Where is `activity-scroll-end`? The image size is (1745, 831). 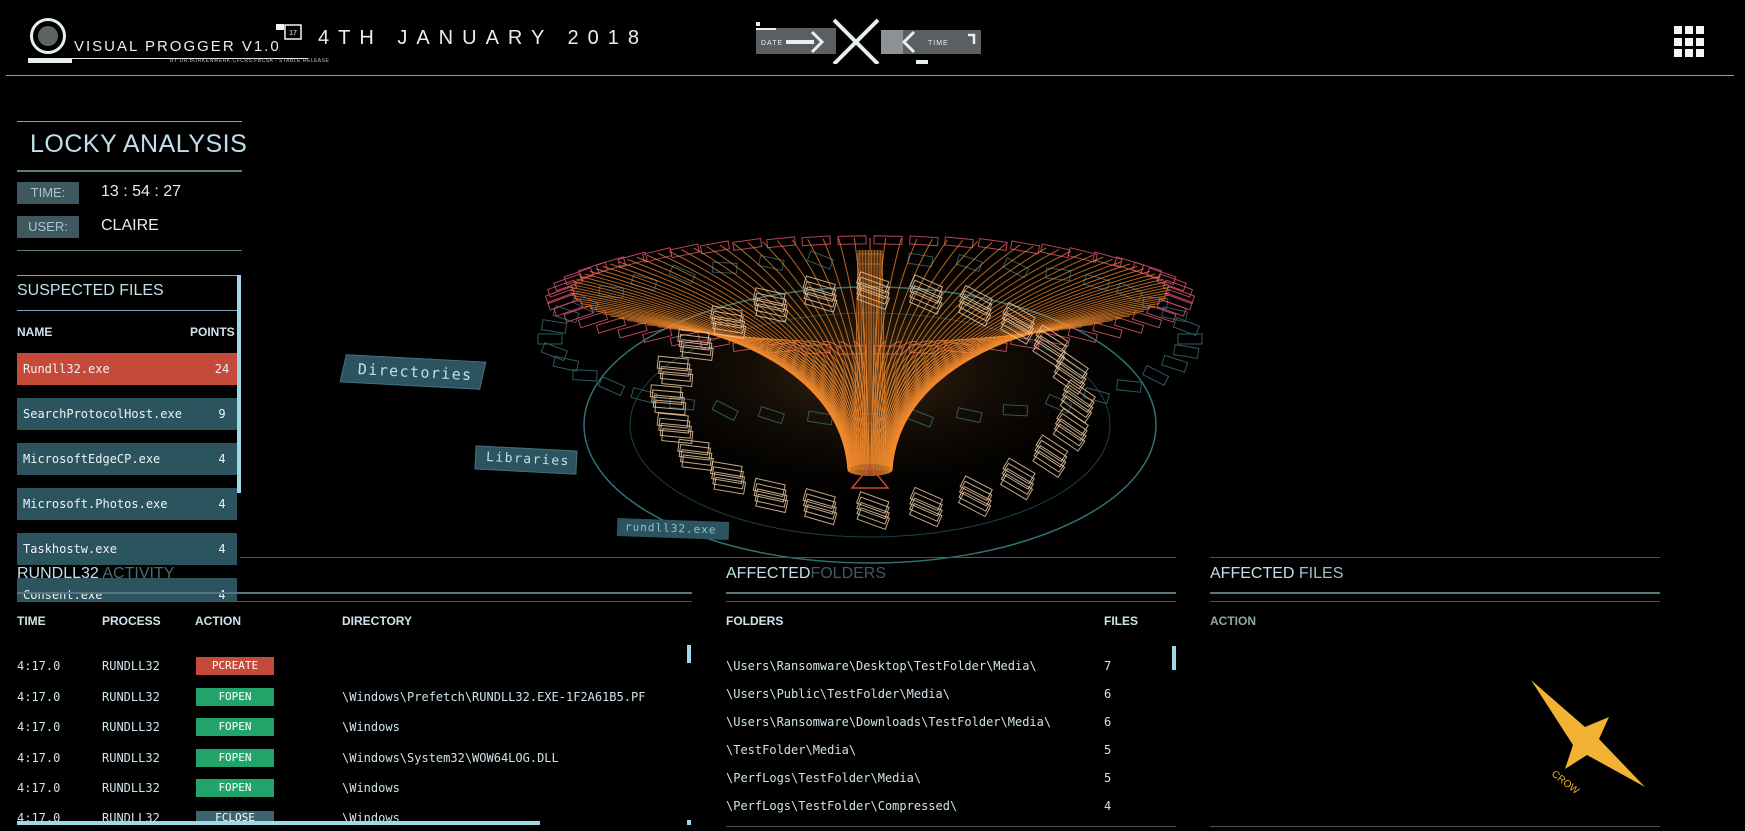 activity-scroll-end is located at coordinates (689, 822).